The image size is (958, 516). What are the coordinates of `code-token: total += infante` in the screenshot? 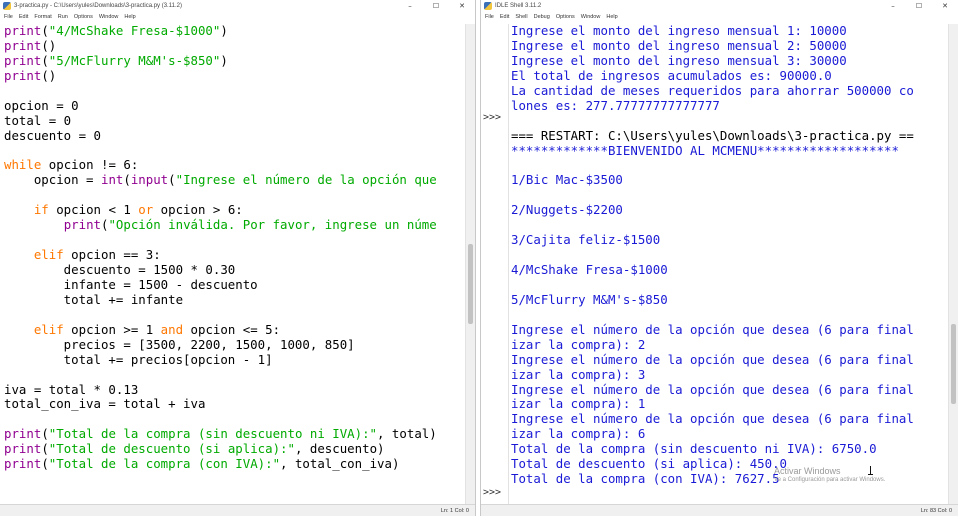 It's located at (94, 299).